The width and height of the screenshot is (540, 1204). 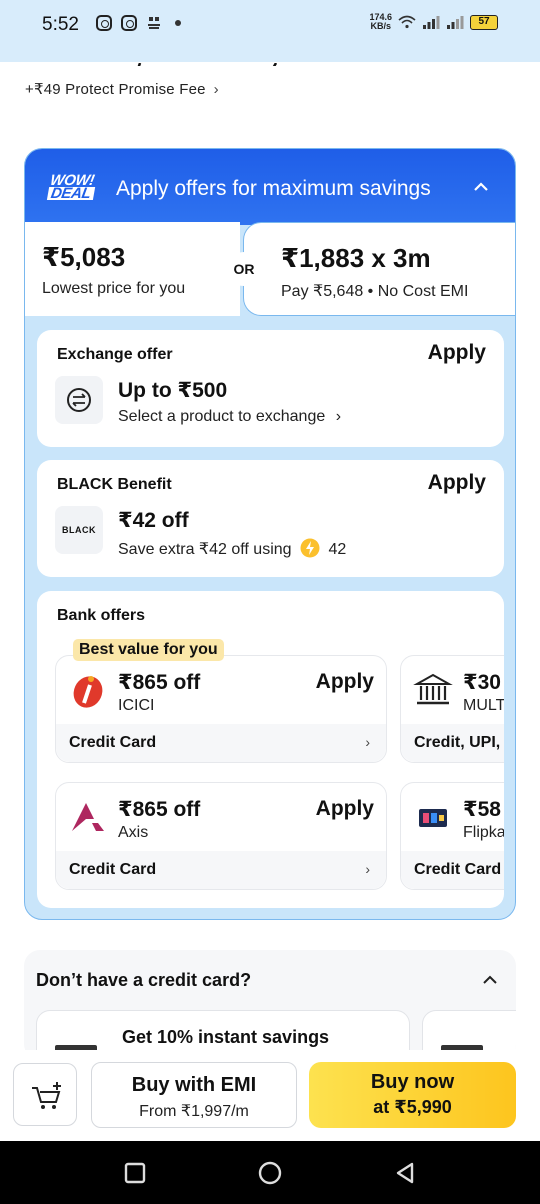 What do you see at coordinates (375, 291) in the screenshot?
I see `emi-price-label: Pay ₹5,648 • No Cost EMI` at bounding box center [375, 291].